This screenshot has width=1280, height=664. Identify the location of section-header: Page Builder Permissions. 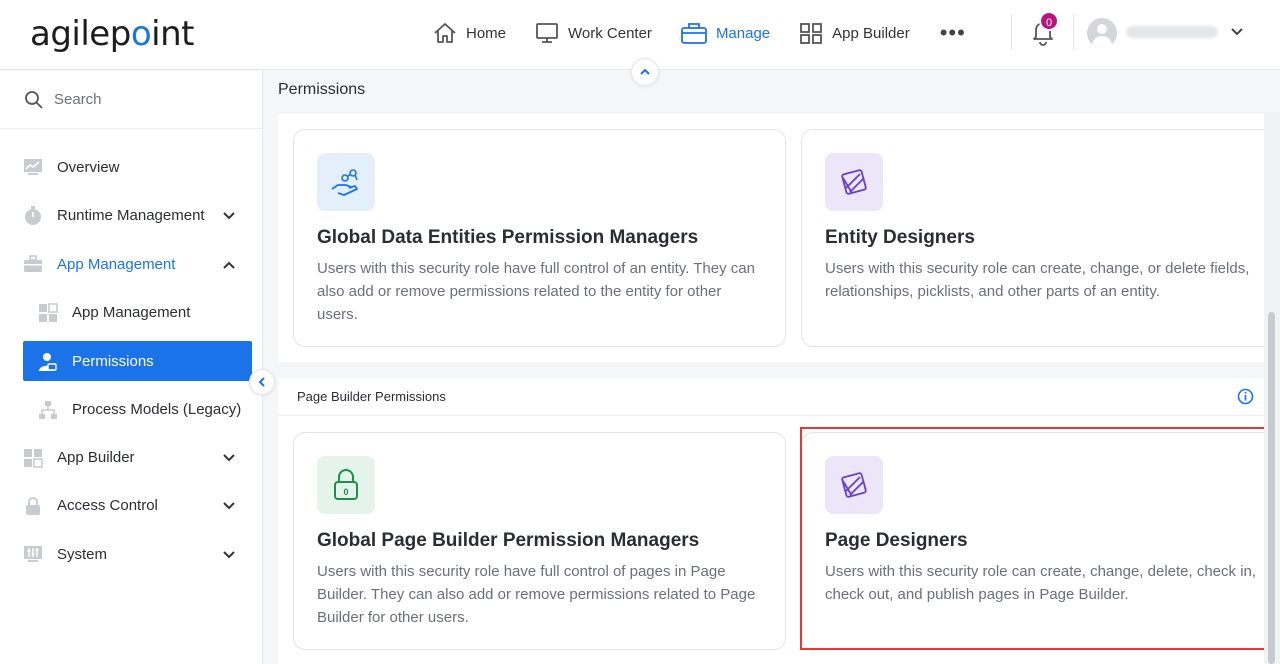
(771, 397).